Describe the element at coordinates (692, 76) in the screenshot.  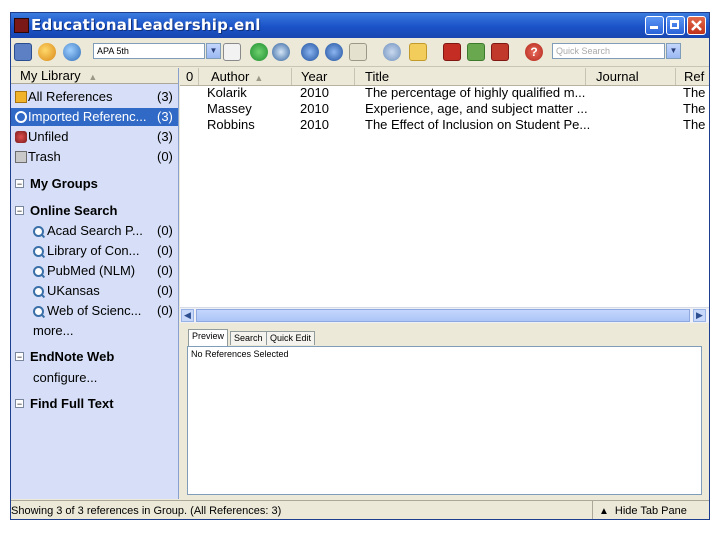
I see `ref-type-column-header: Ref` at that location.